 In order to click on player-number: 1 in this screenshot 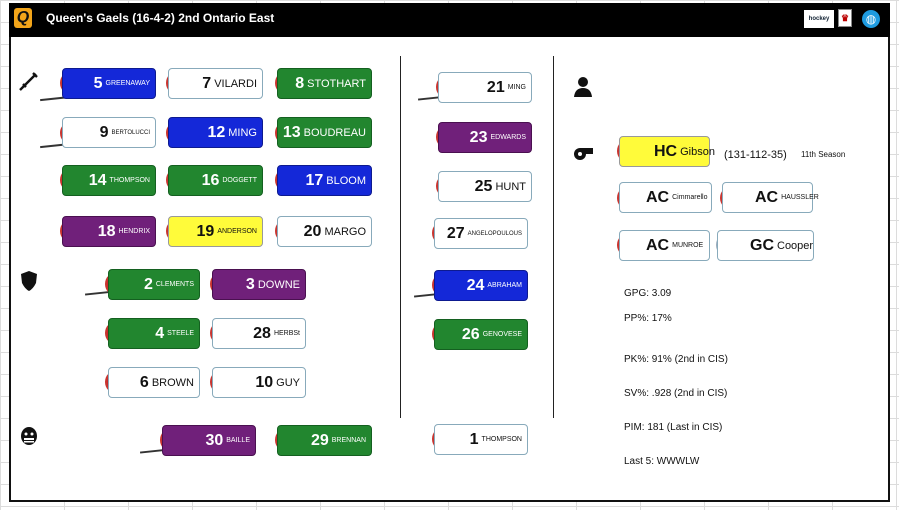, I will do `click(474, 439)`.